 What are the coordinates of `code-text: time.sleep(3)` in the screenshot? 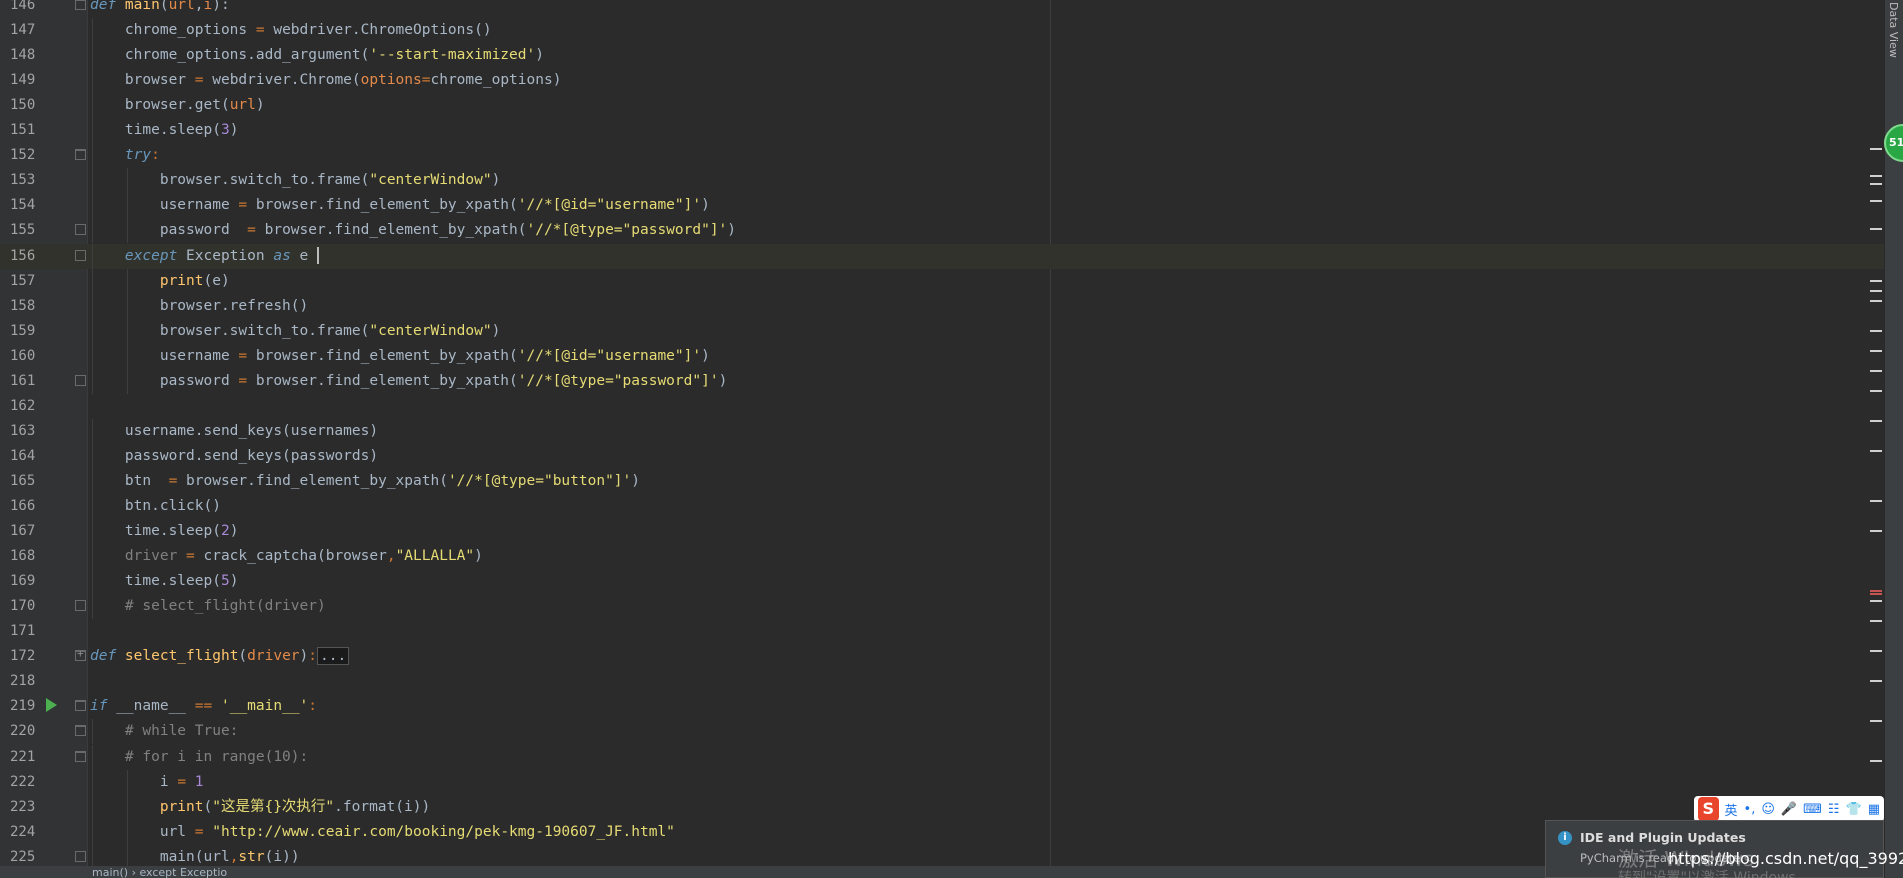 It's located at (164, 130).